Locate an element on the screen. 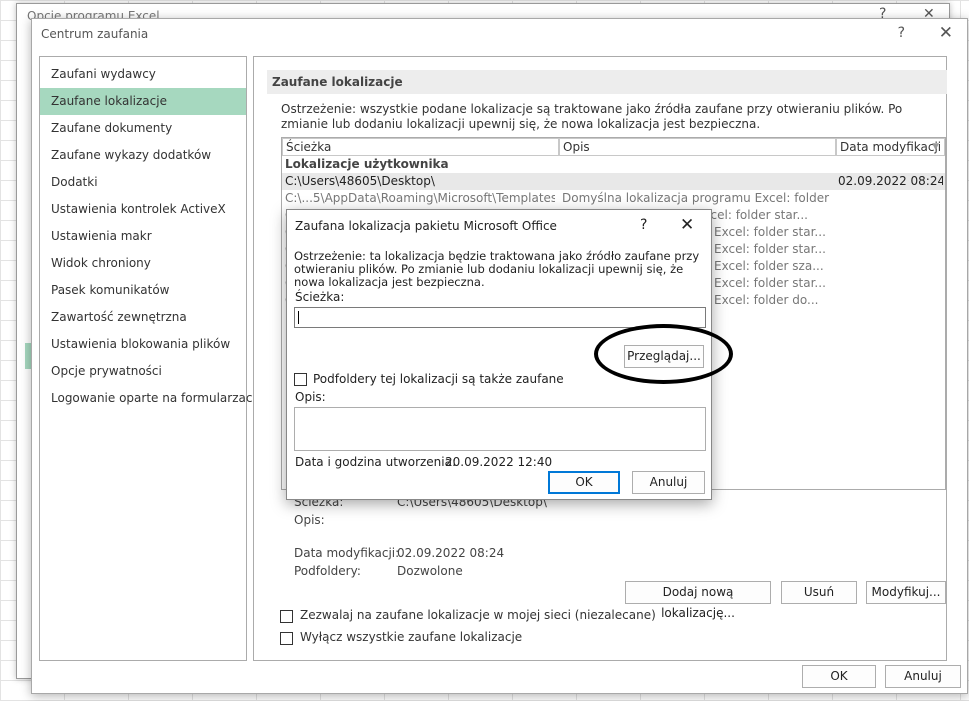 This screenshot has width=969, height=701. dialog-ok-button: OK is located at coordinates (584, 482).